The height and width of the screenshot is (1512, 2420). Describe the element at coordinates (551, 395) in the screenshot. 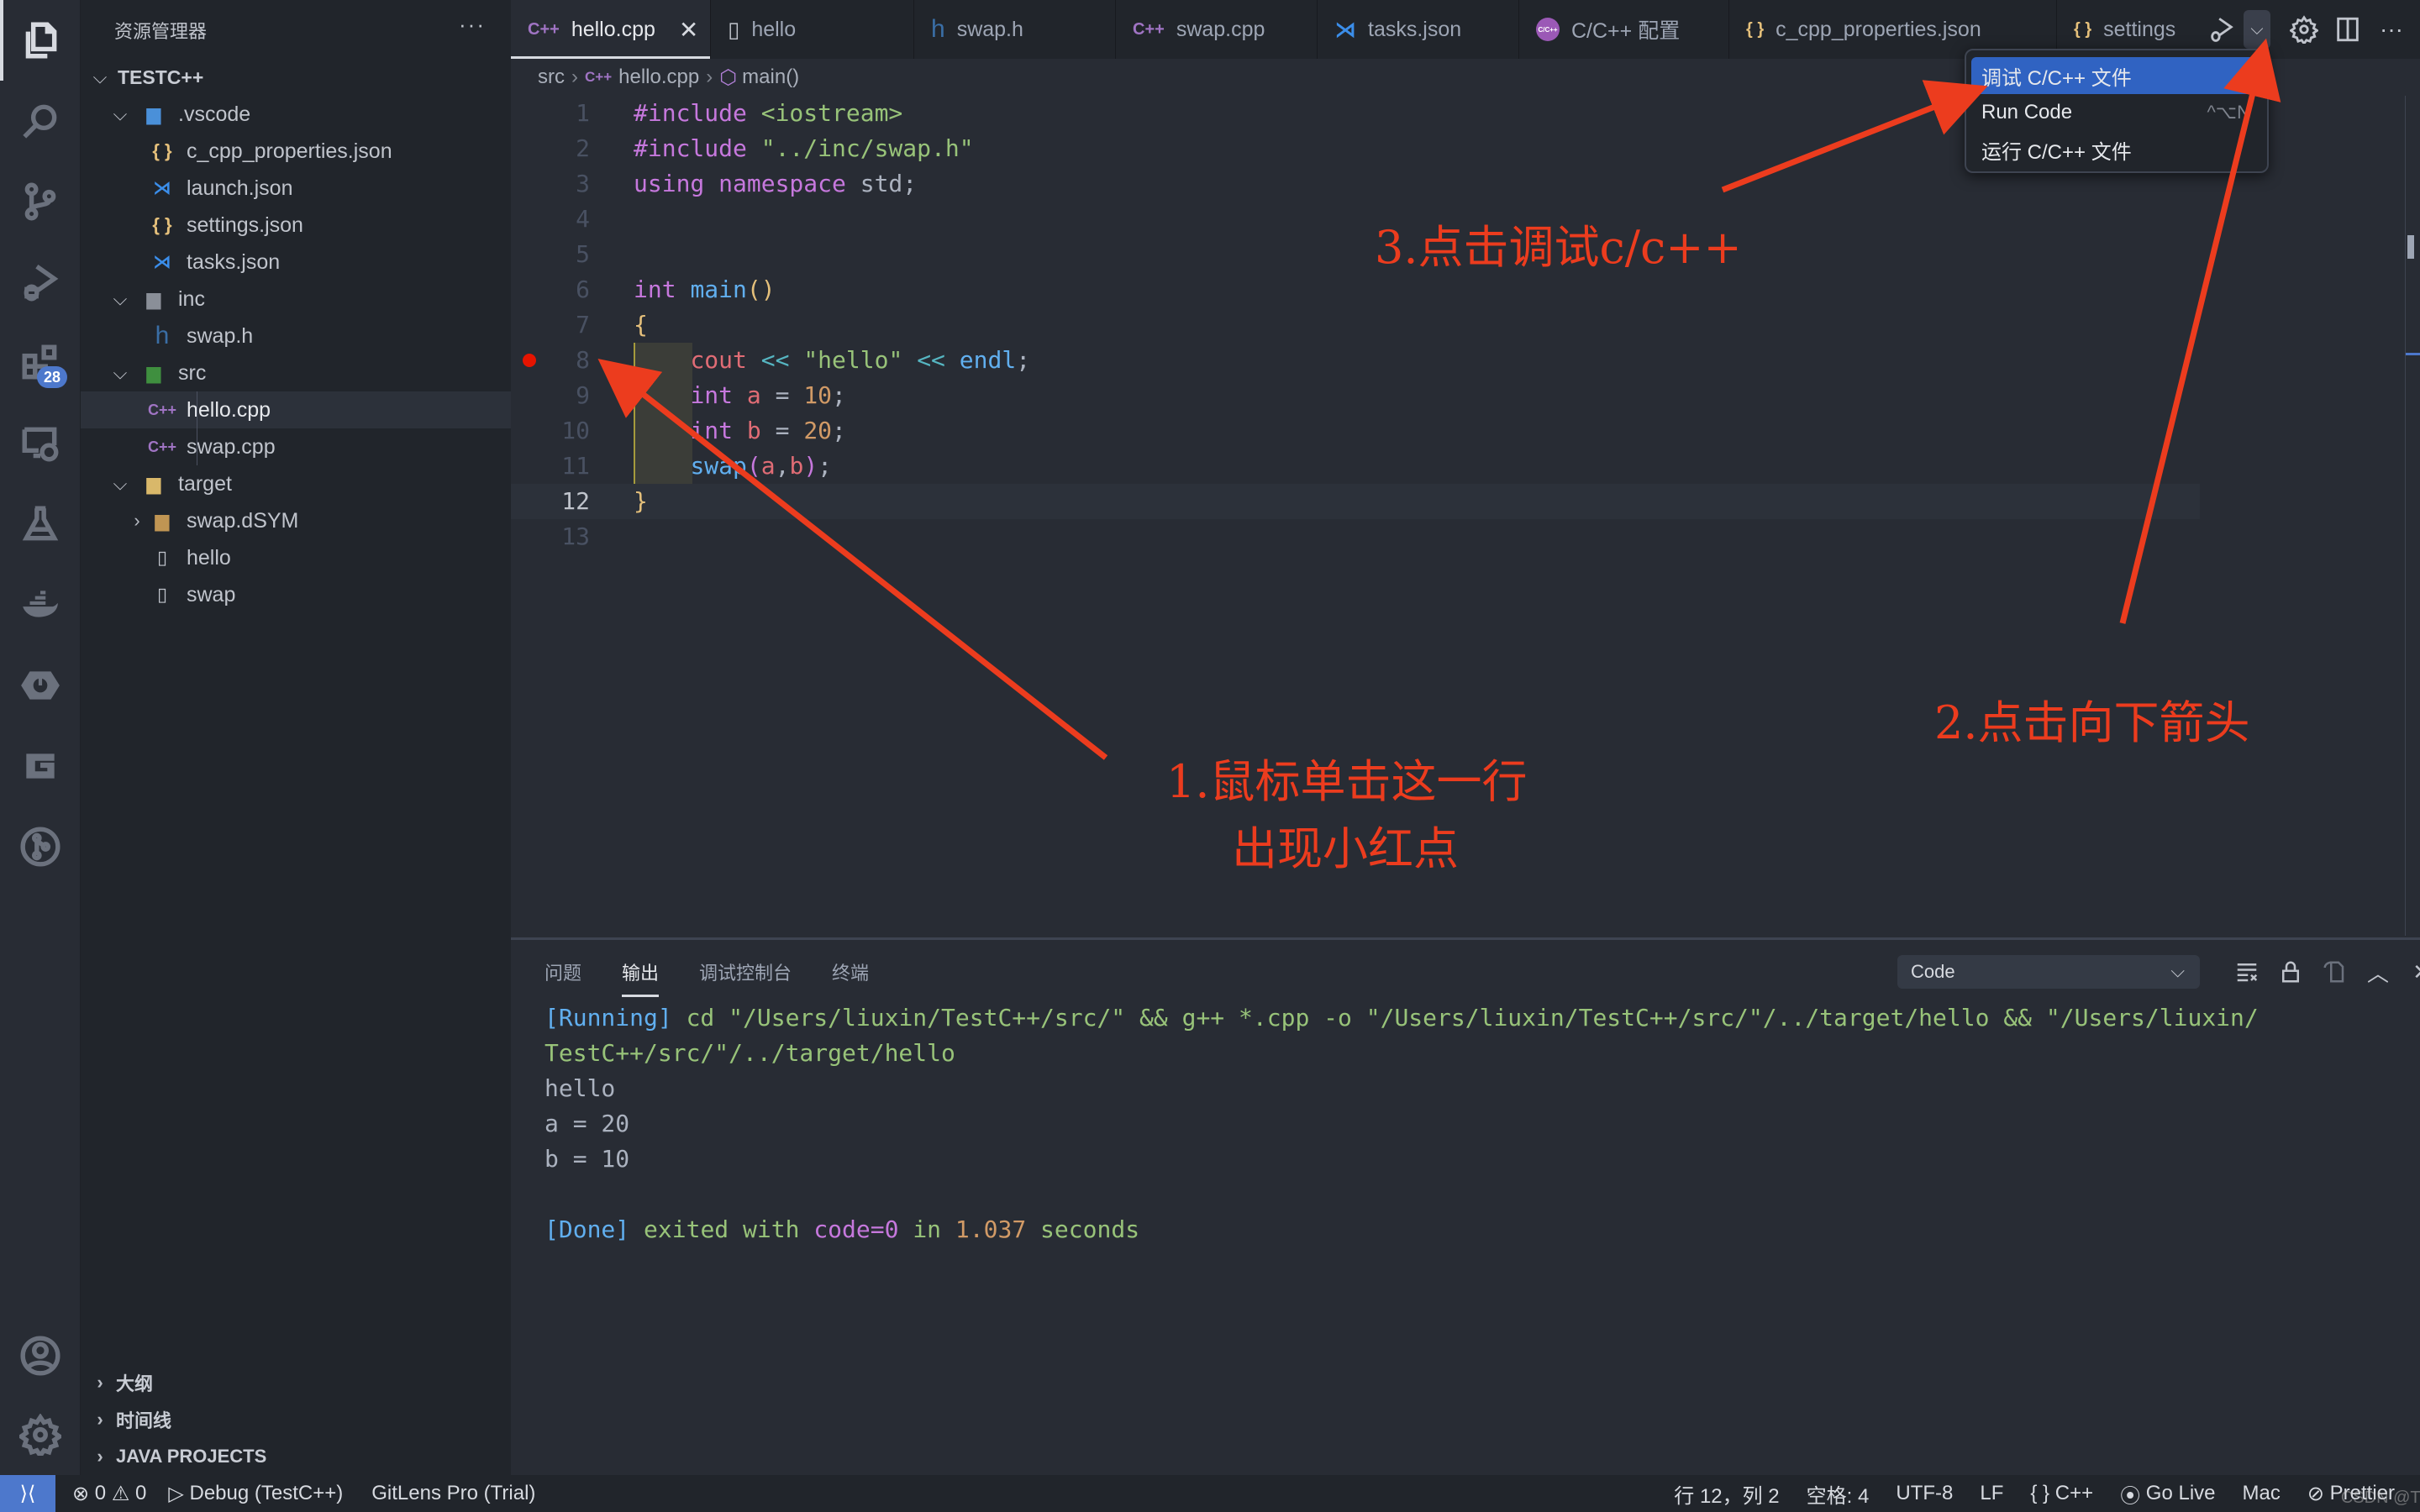

I see `line-number: 9` at that location.